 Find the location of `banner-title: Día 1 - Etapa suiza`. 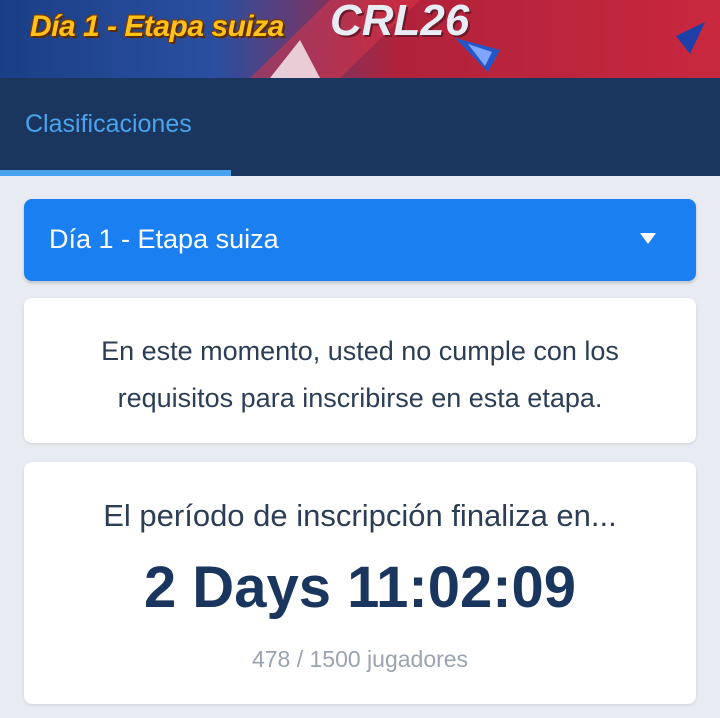

banner-title: Día 1 - Etapa suiza is located at coordinates (157, 26).